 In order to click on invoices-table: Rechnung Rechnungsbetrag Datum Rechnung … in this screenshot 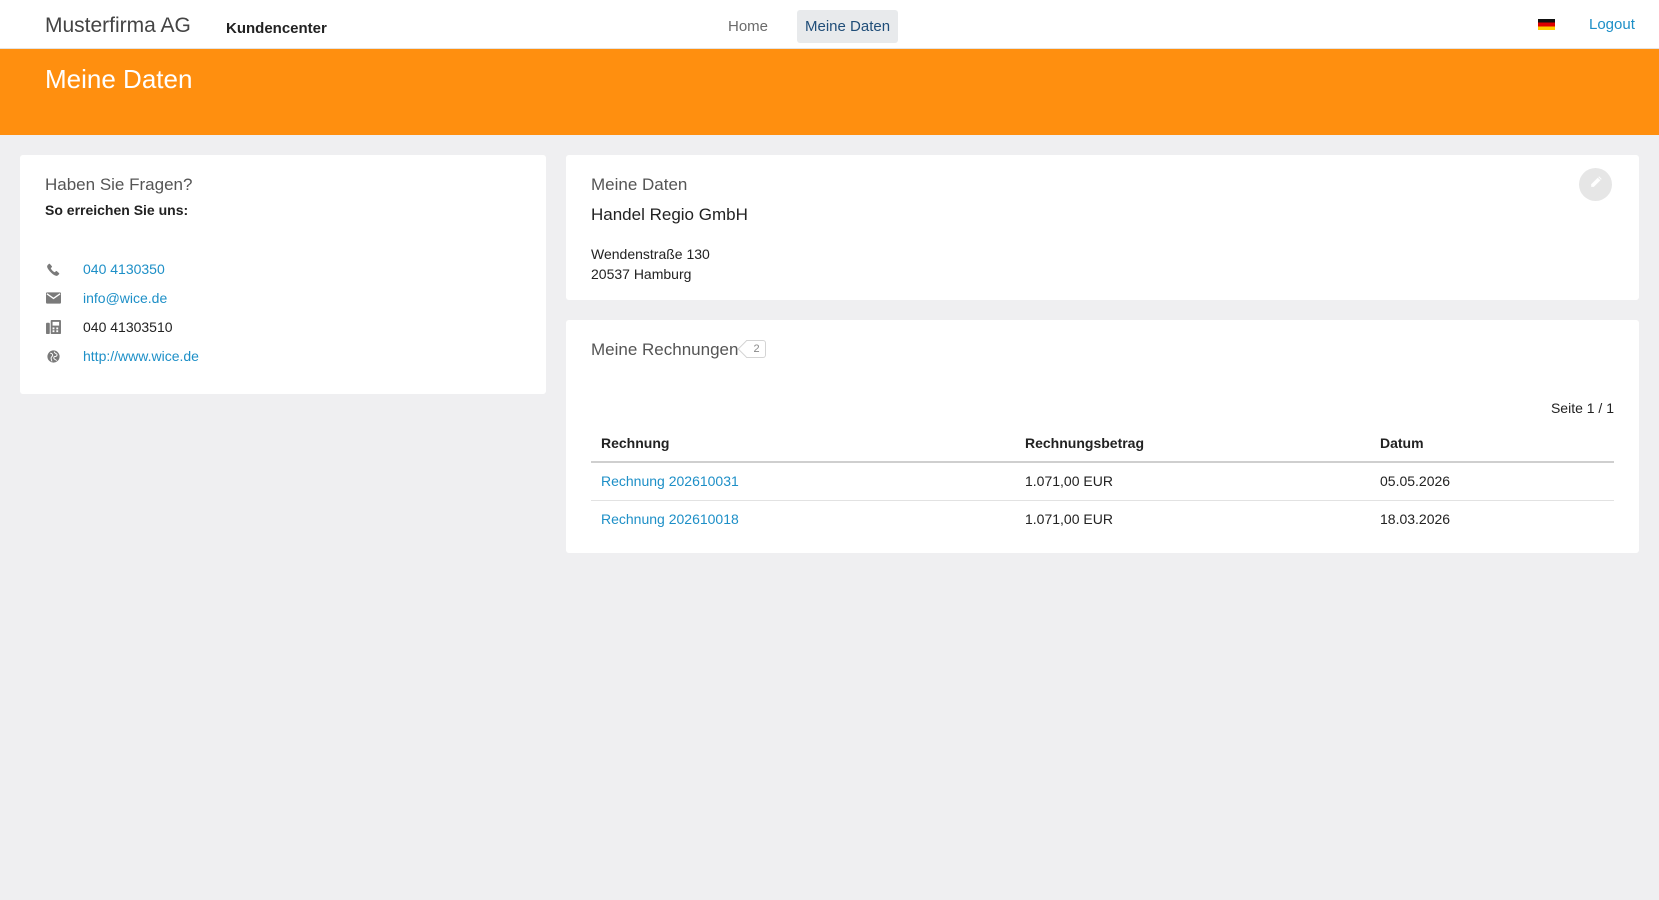, I will do `click(1102, 481)`.